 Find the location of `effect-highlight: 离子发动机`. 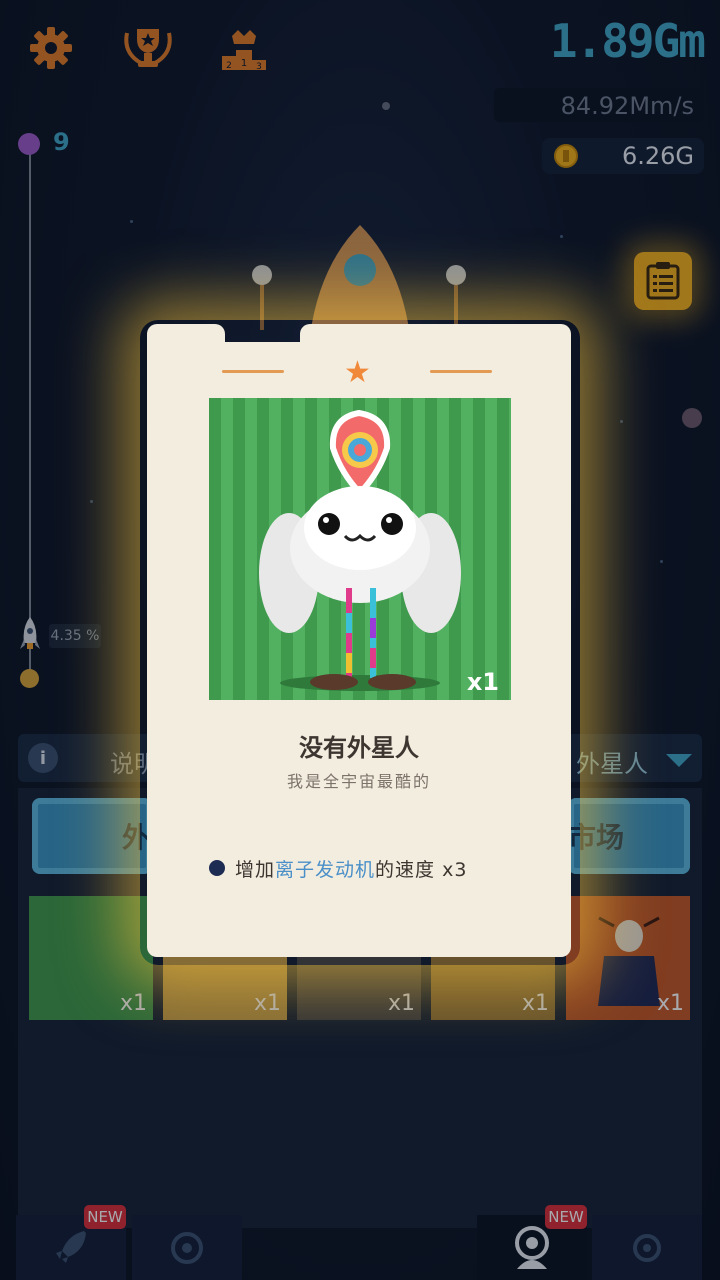

effect-highlight: 离子发动机 is located at coordinates (325, 870).